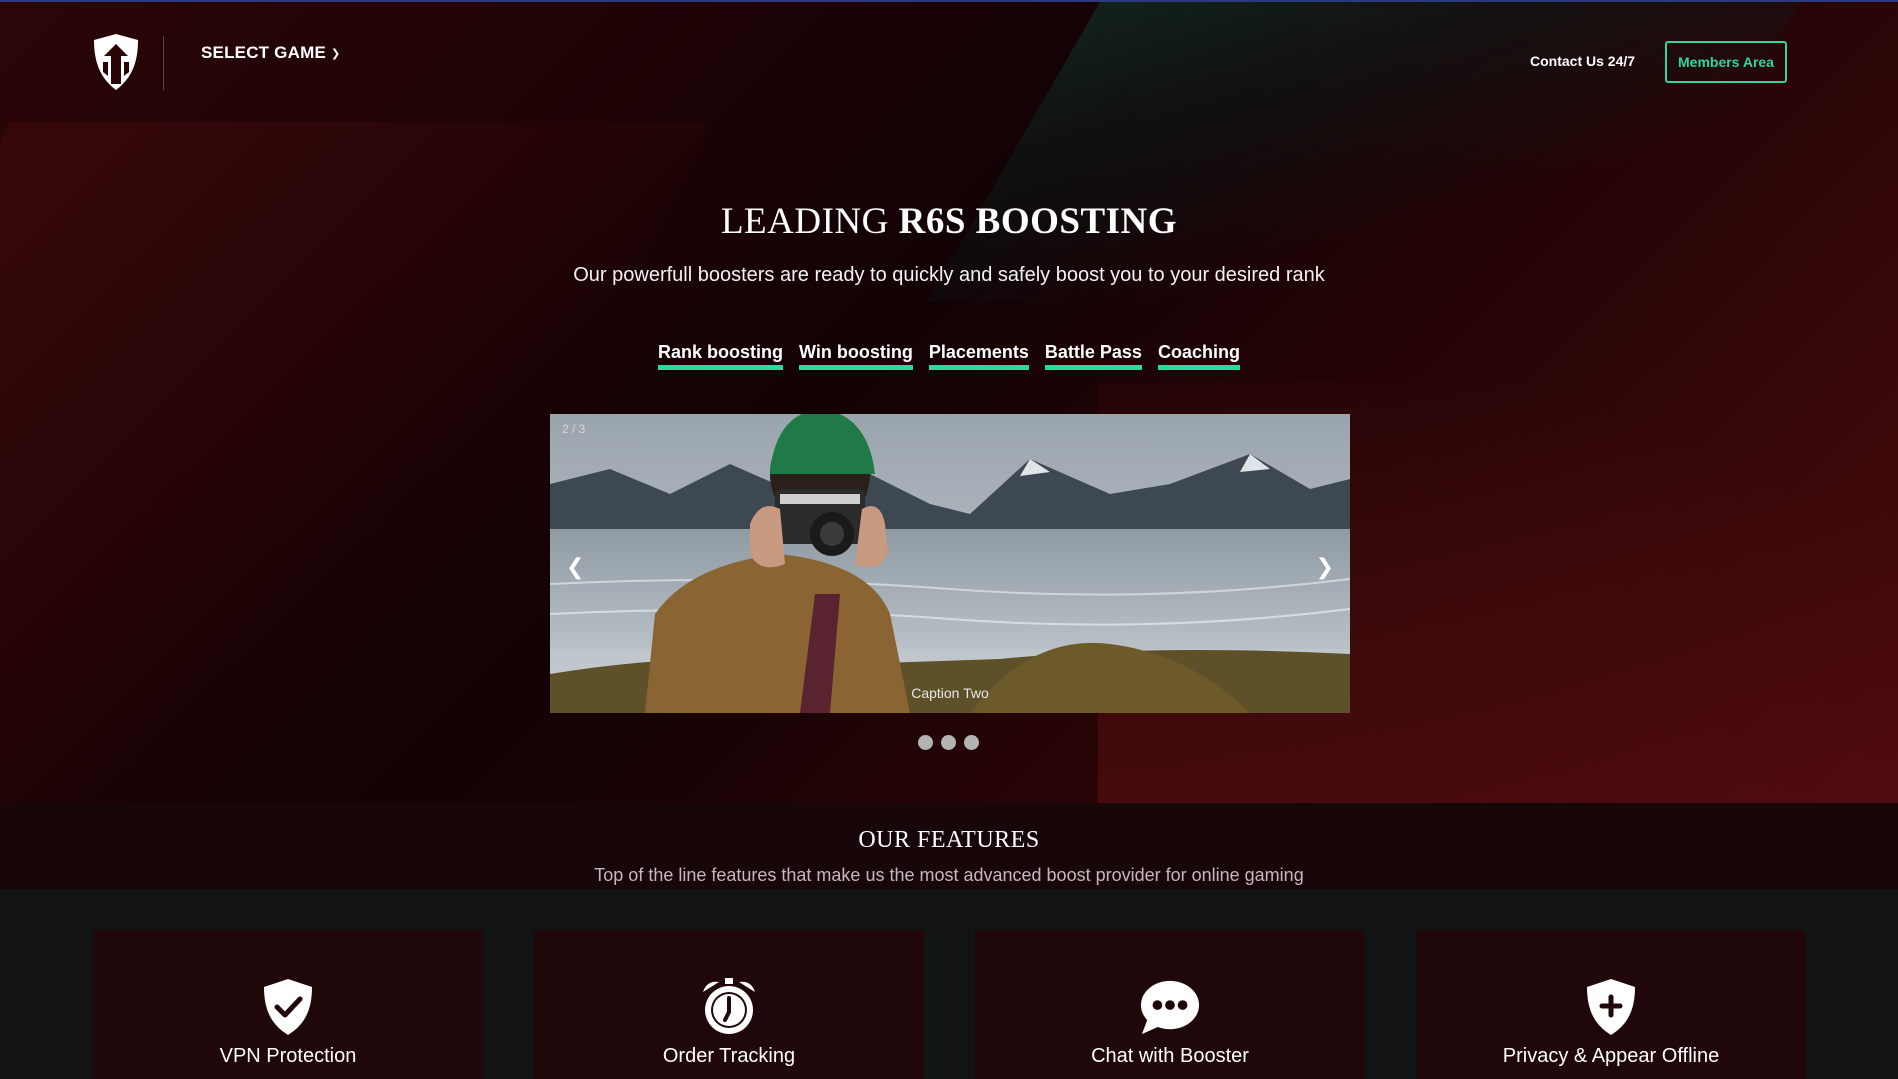 This screenshot has height=1079, width=1898. I want to click on tab-coaching: Coaching, so click(1198, 356).